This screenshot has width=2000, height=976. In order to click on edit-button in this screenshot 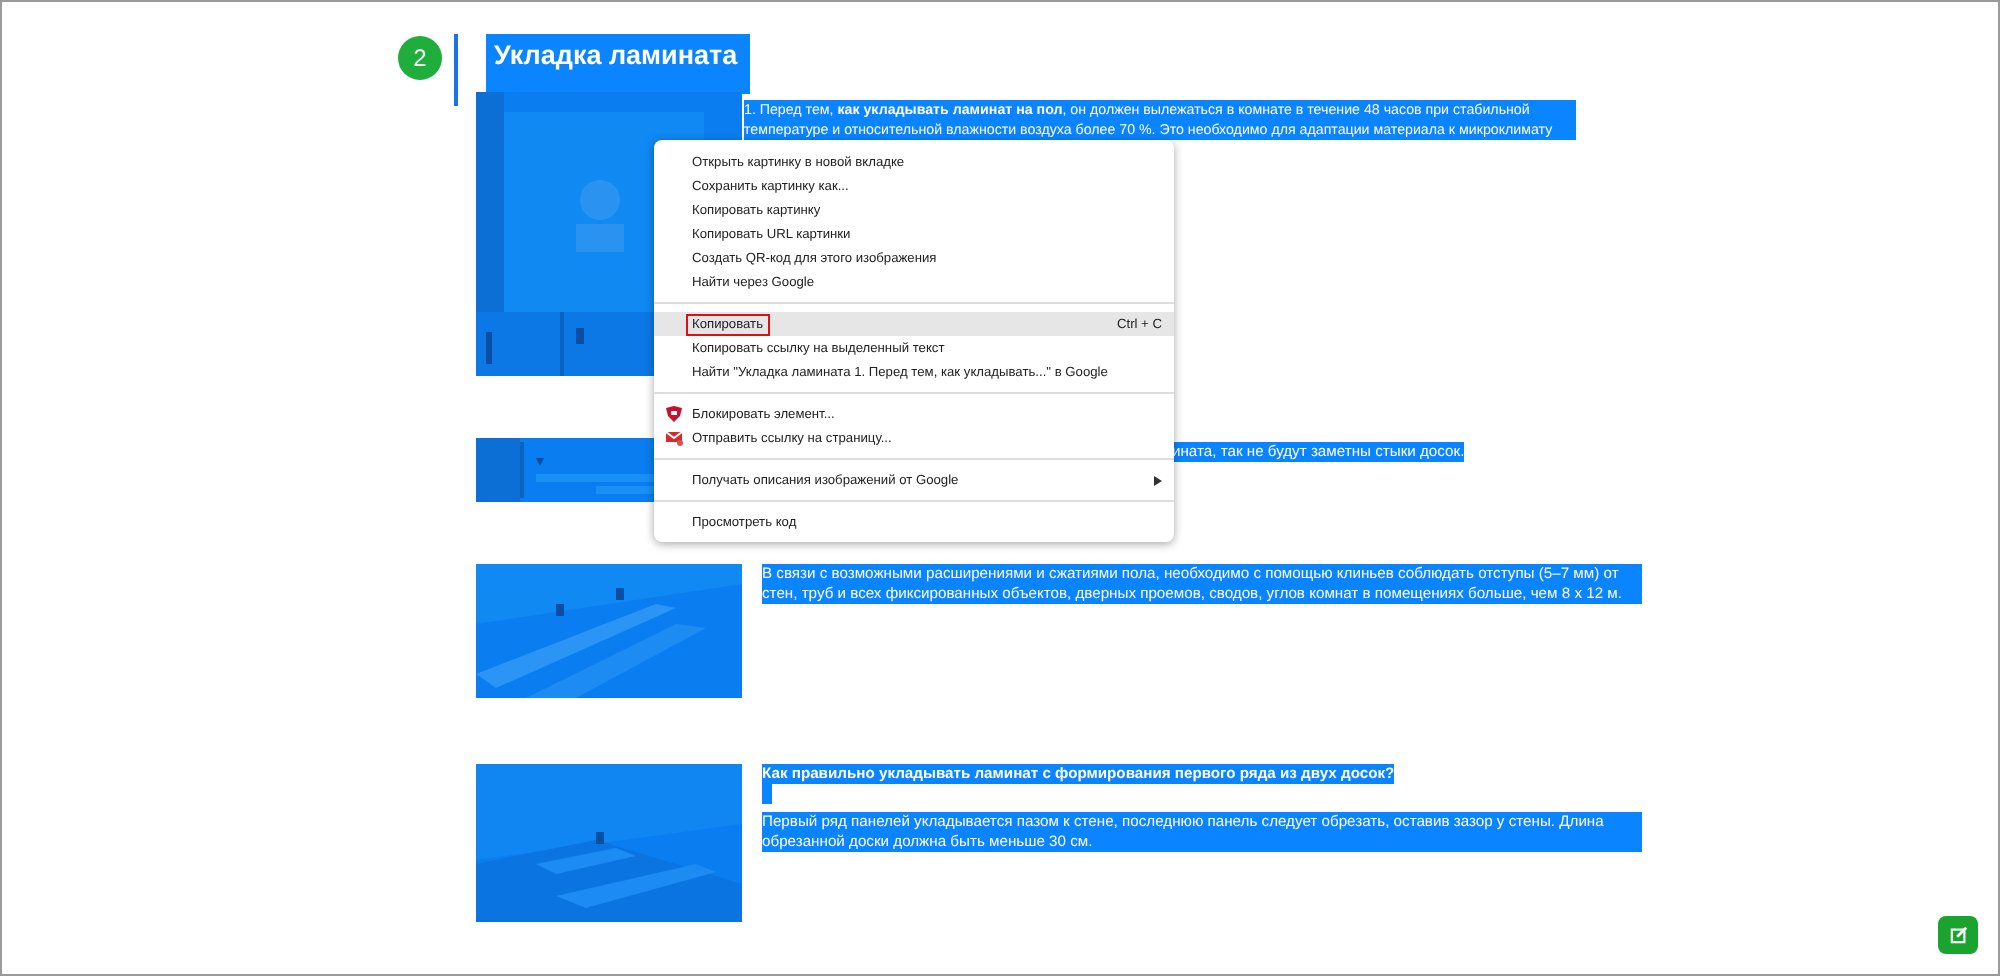, I will do `click(1958, 935)`.